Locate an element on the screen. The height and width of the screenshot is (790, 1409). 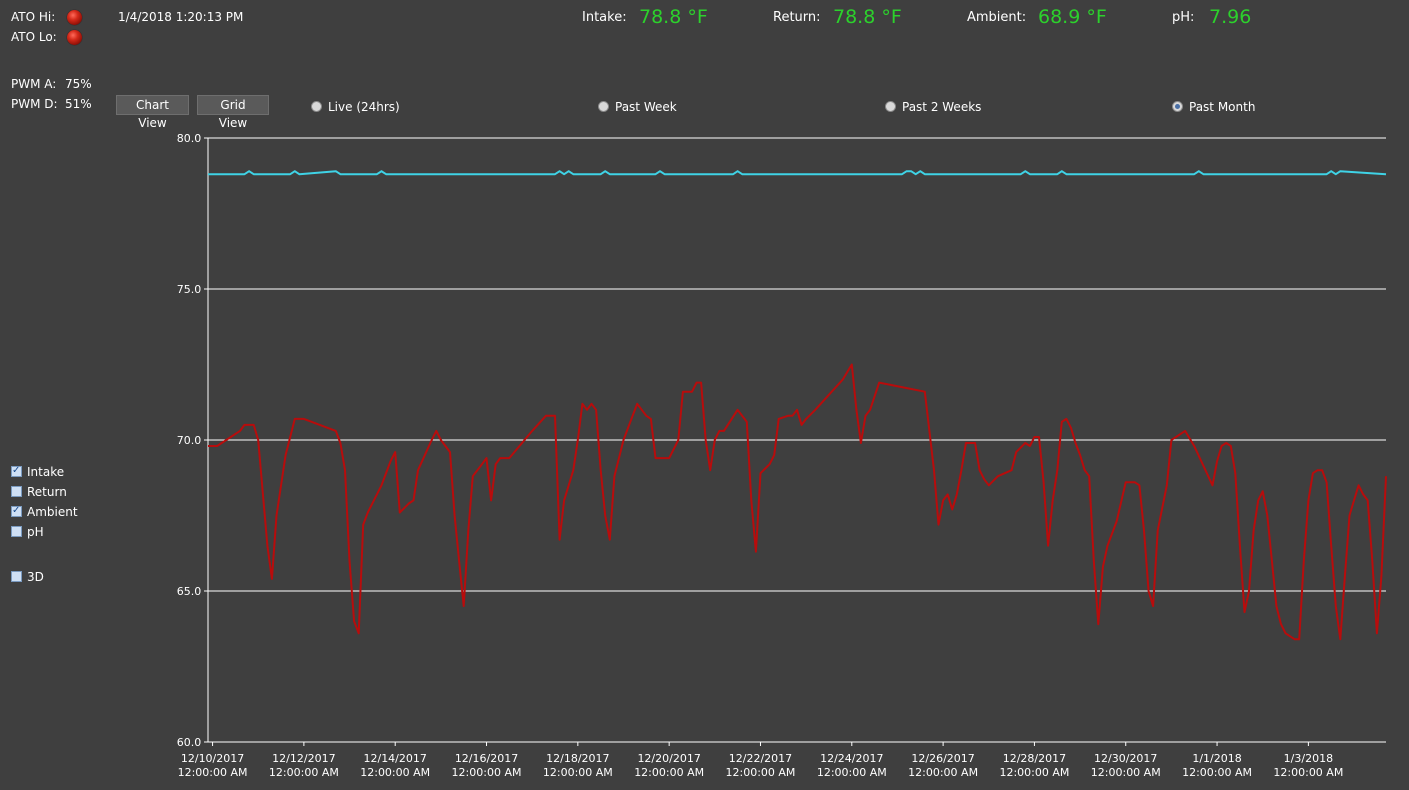
pwm-a-value: 75% is located at coordinates (78, 84).